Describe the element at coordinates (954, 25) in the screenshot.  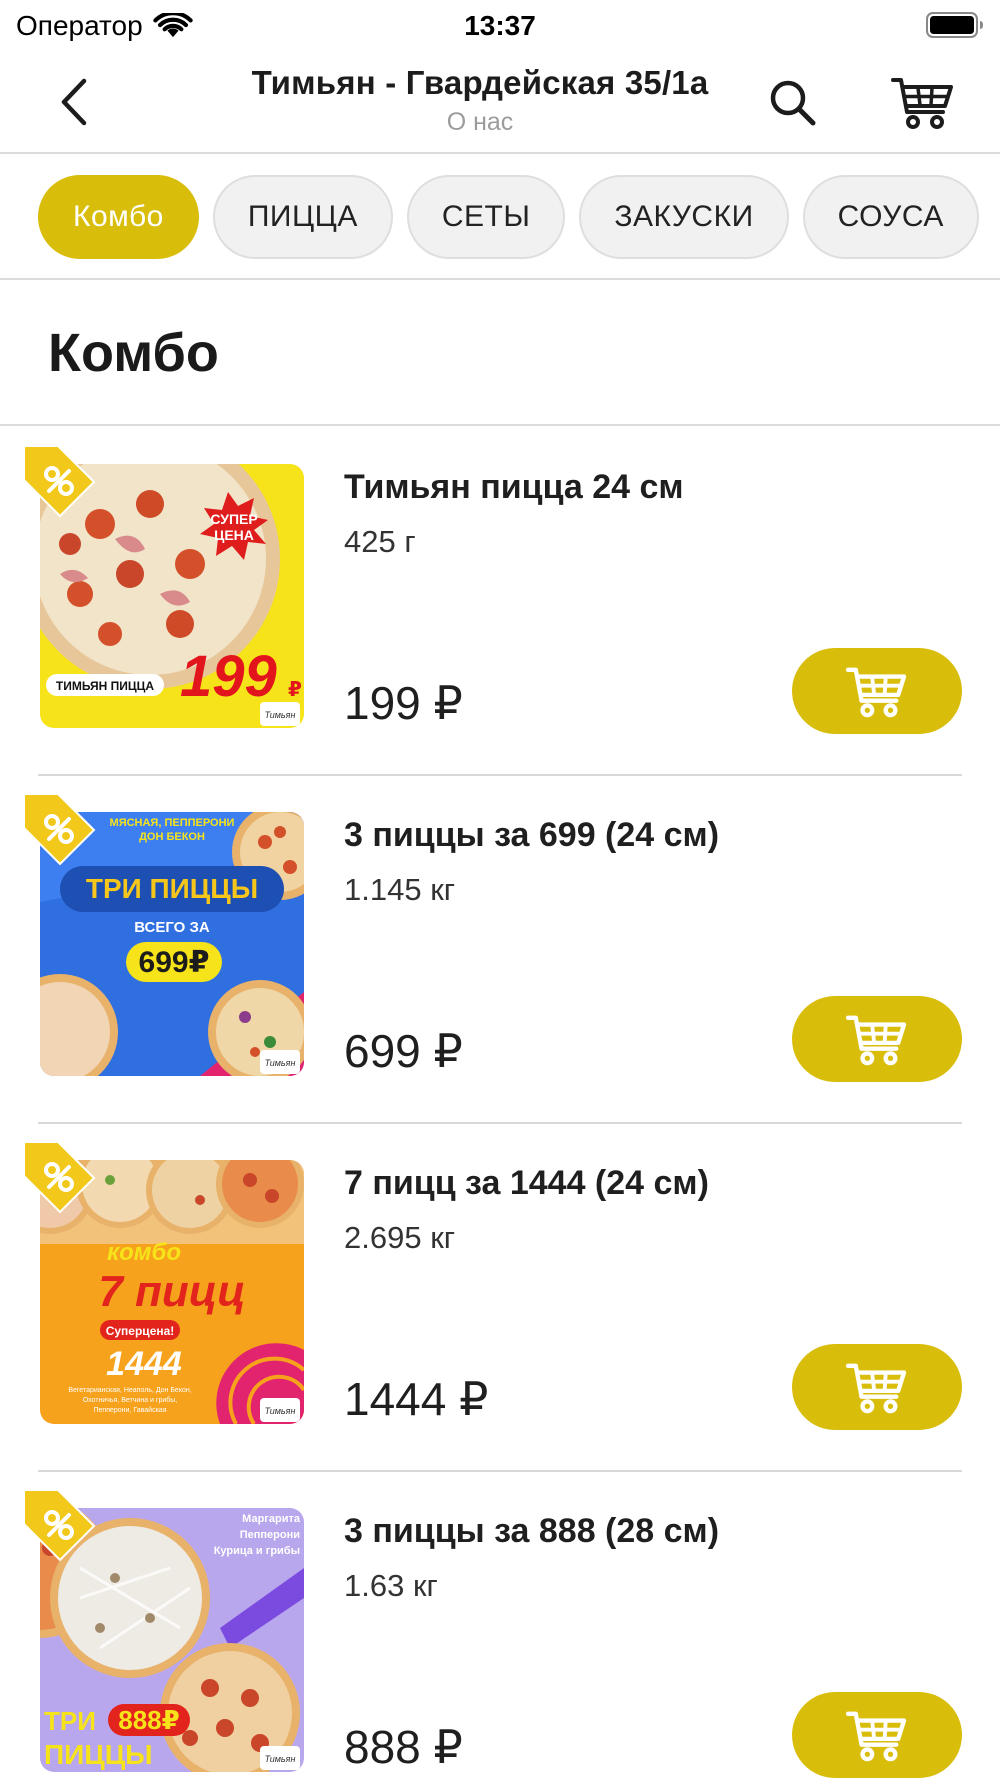
I see `battery-icon` at that location.